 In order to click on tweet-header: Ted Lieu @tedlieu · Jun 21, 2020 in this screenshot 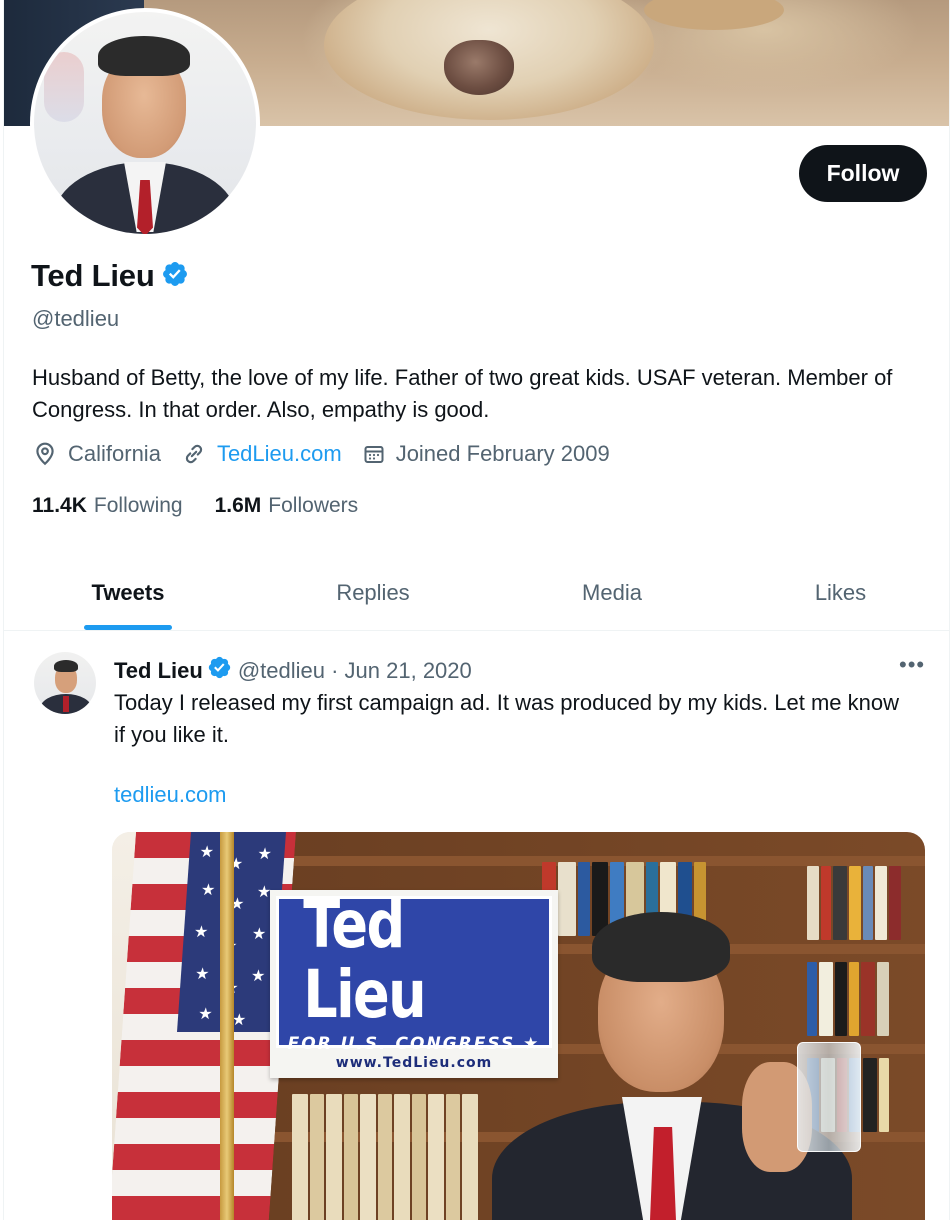, I will do `click(293, 670)`.